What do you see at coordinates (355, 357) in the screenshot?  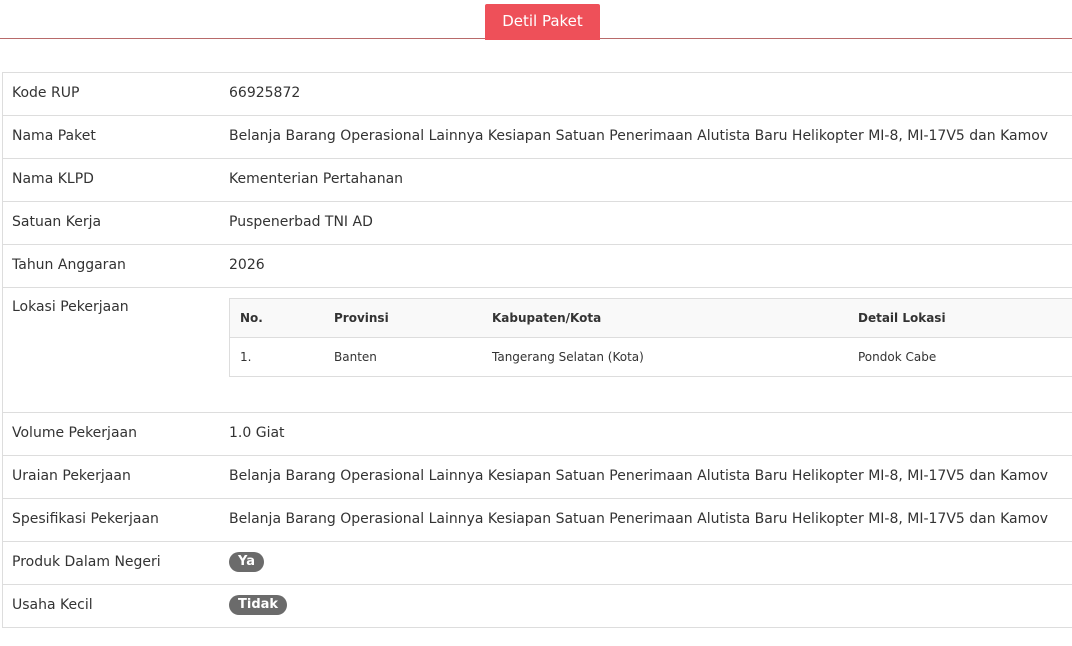 I see `cell-provinsi: Banten` at bounding box center [355, 357].